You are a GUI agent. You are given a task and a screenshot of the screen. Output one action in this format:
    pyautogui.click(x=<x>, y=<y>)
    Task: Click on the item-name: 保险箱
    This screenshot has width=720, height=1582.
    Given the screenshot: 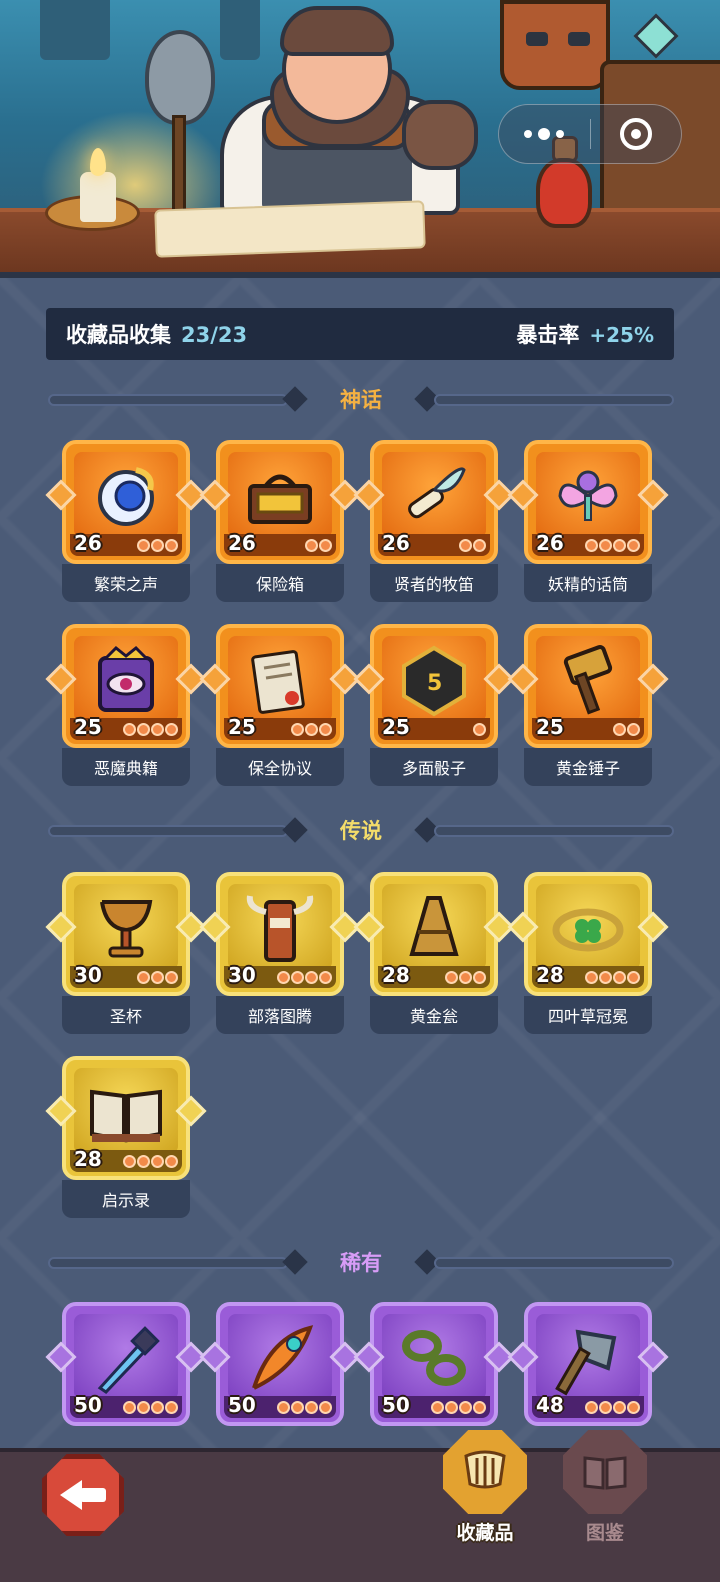 What is the action you would take?
    pyautogui.click(x=280, y=583)
    